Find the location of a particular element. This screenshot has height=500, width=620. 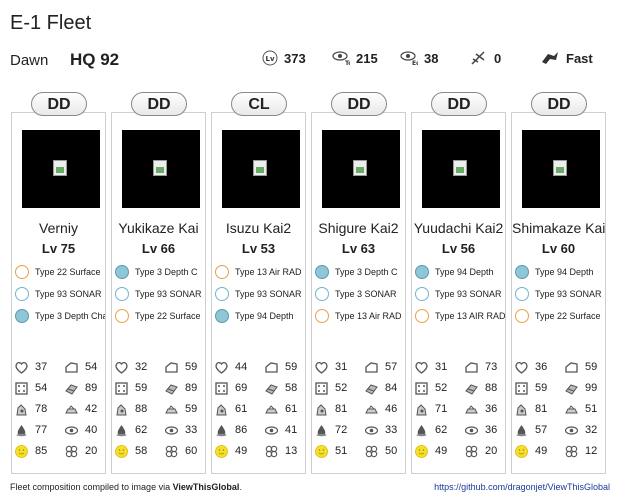

speed-icon is located at coordinates (550, 58).